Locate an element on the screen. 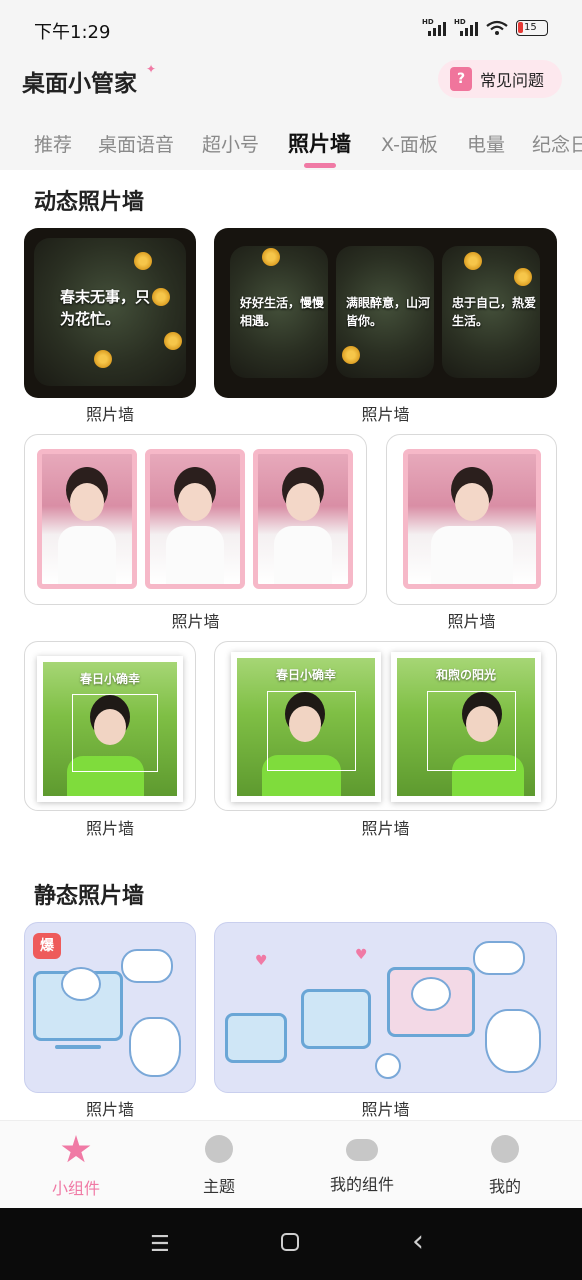 This screenshot has width=582, height=1280. nav-label: 主题 is located at coordinates (218, 1186).